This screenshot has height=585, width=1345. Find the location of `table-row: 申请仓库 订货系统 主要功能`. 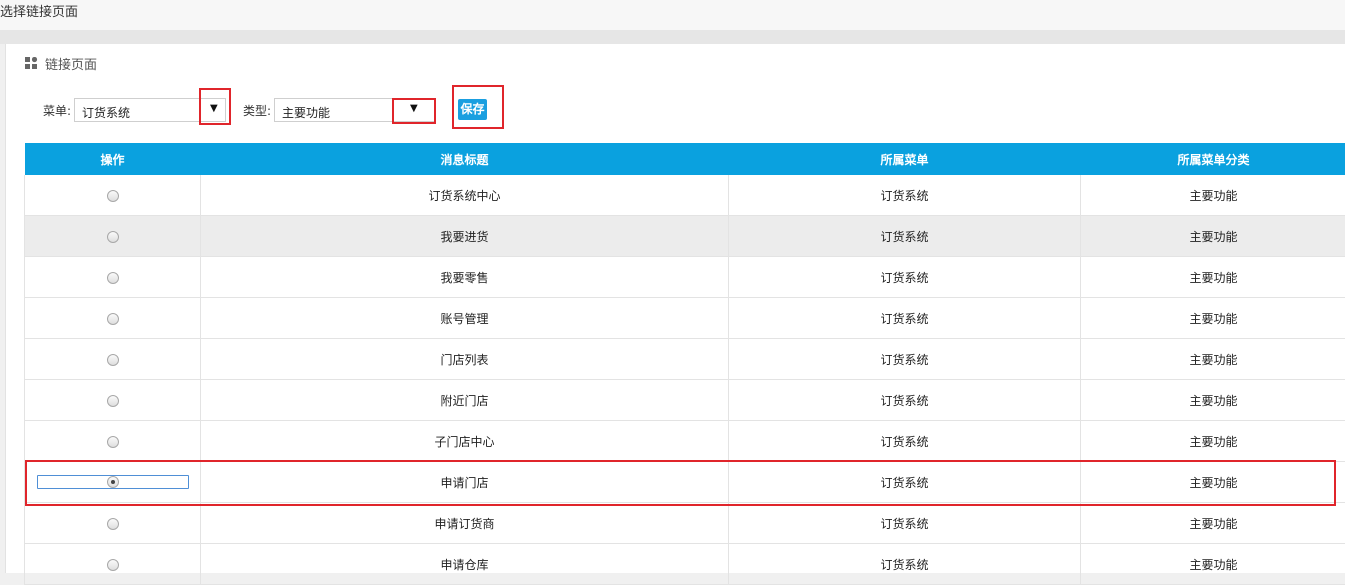

table-row: 申请仓库 订货系统 主要功能 is located at coordinates (685, 564).